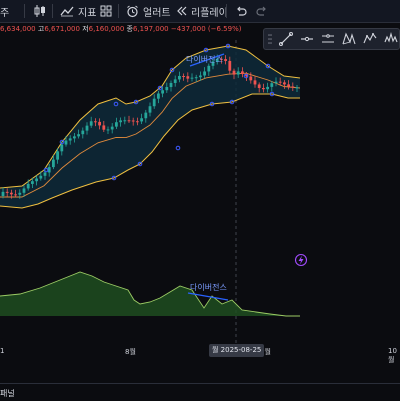 The image size is (400, 401). I want to click on indicator-area-fill, so click(150, 294).